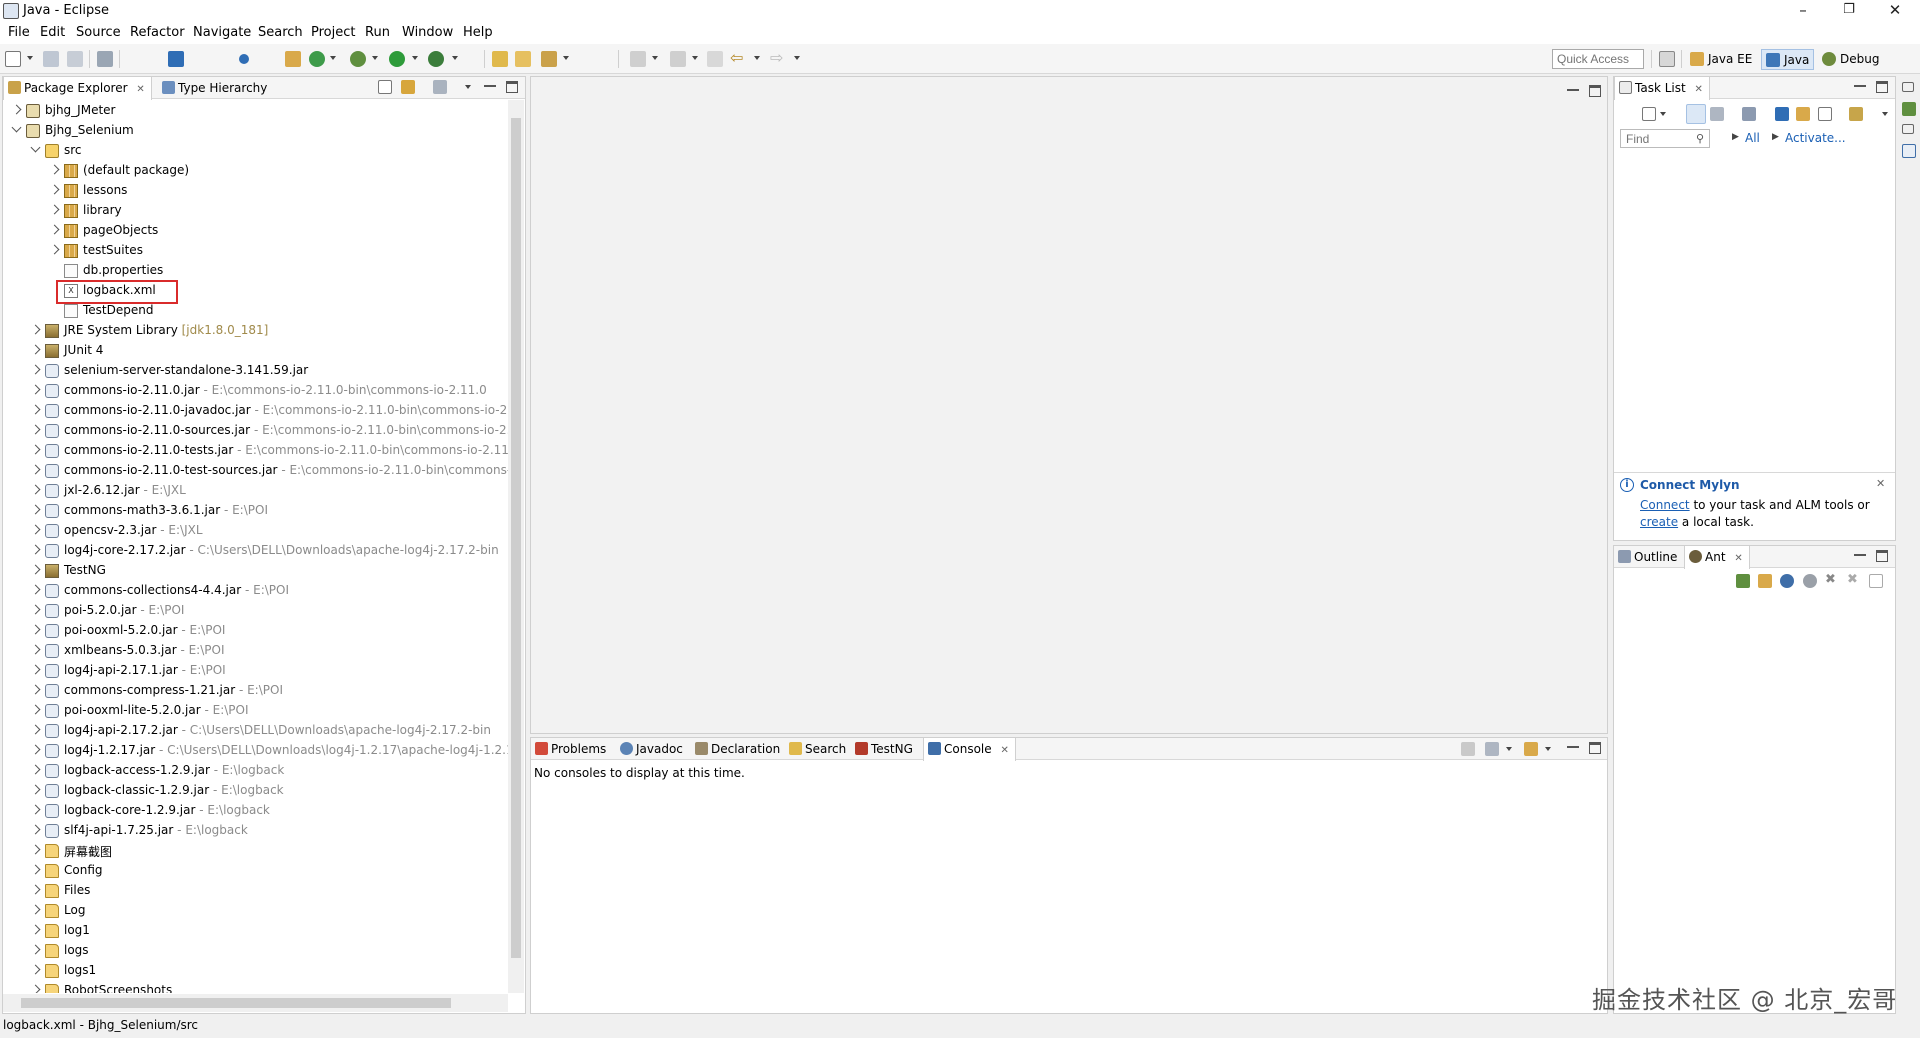 The width and height of the screenshot is (1920, 1038). I want to click on menu-navigate: Navigate, so click(222, 32).